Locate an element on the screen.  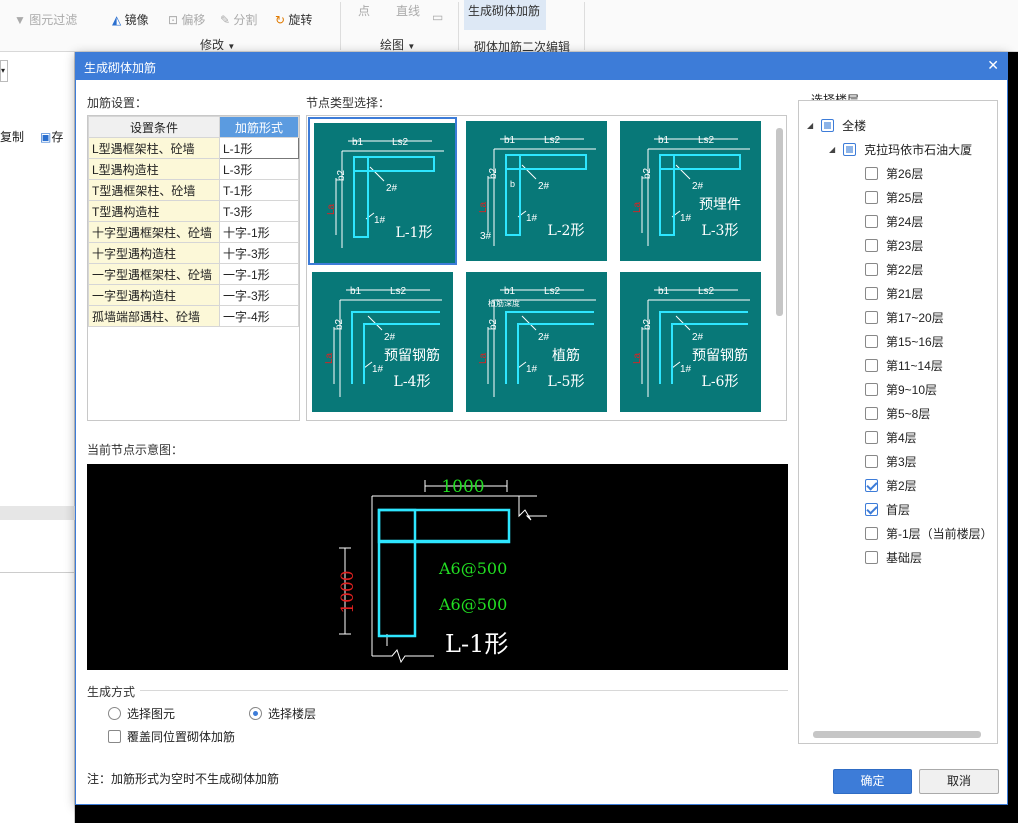
floor-item: 第22层 is located at coordinates (894, 269).